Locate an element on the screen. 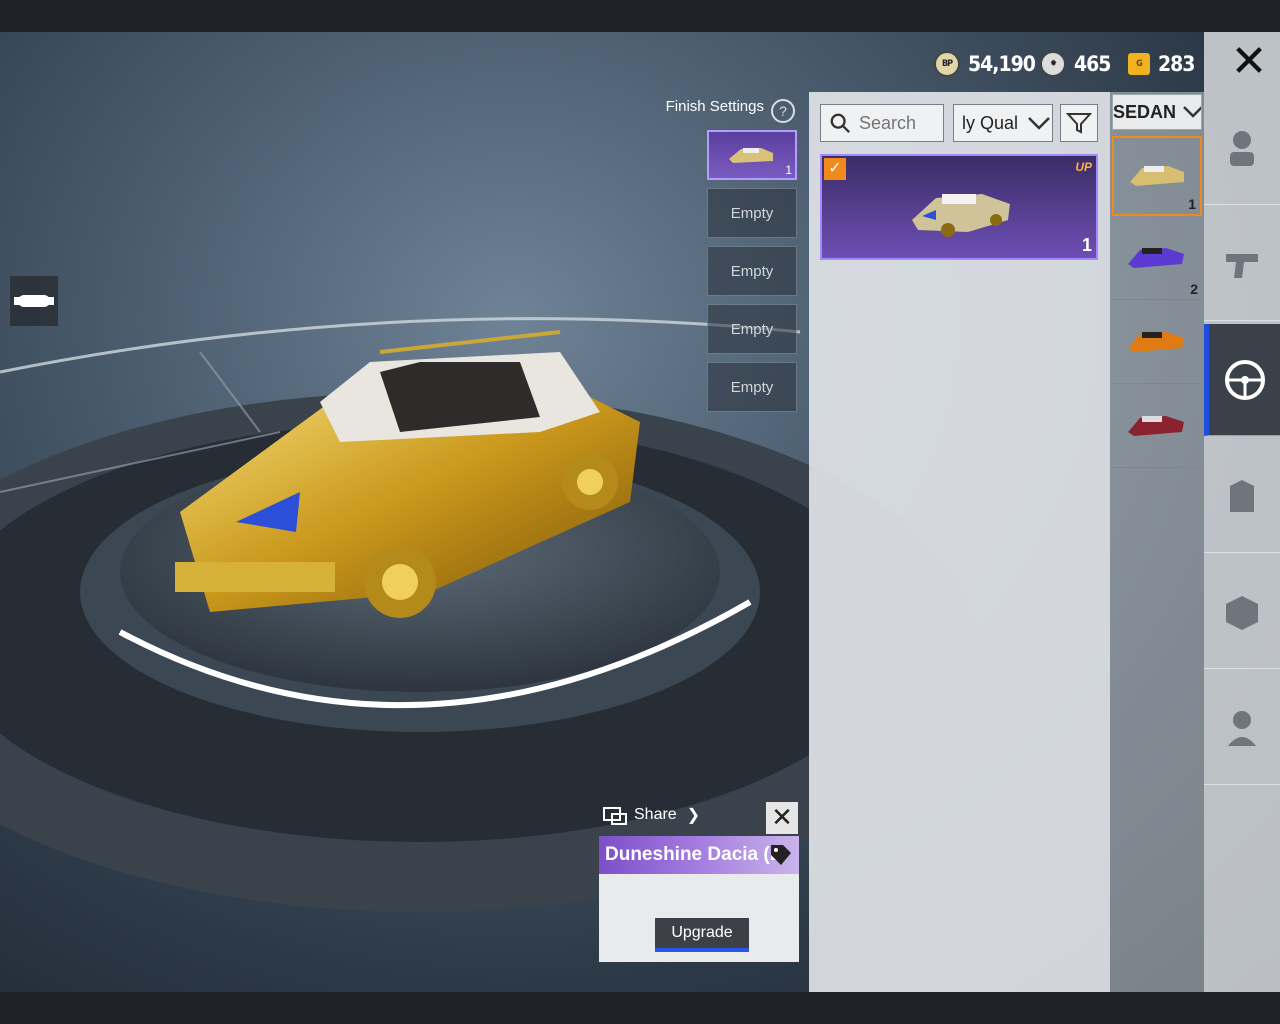 The image size is (1280, 1024). search-input is located at coordinates (900, 123).